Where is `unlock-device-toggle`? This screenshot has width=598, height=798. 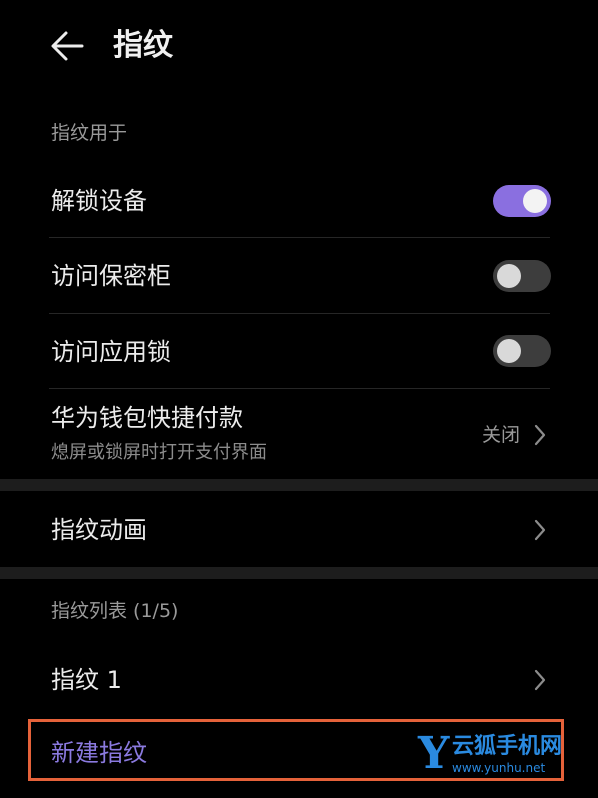
unlock-device-toggle is located at coordinates (522, 201).